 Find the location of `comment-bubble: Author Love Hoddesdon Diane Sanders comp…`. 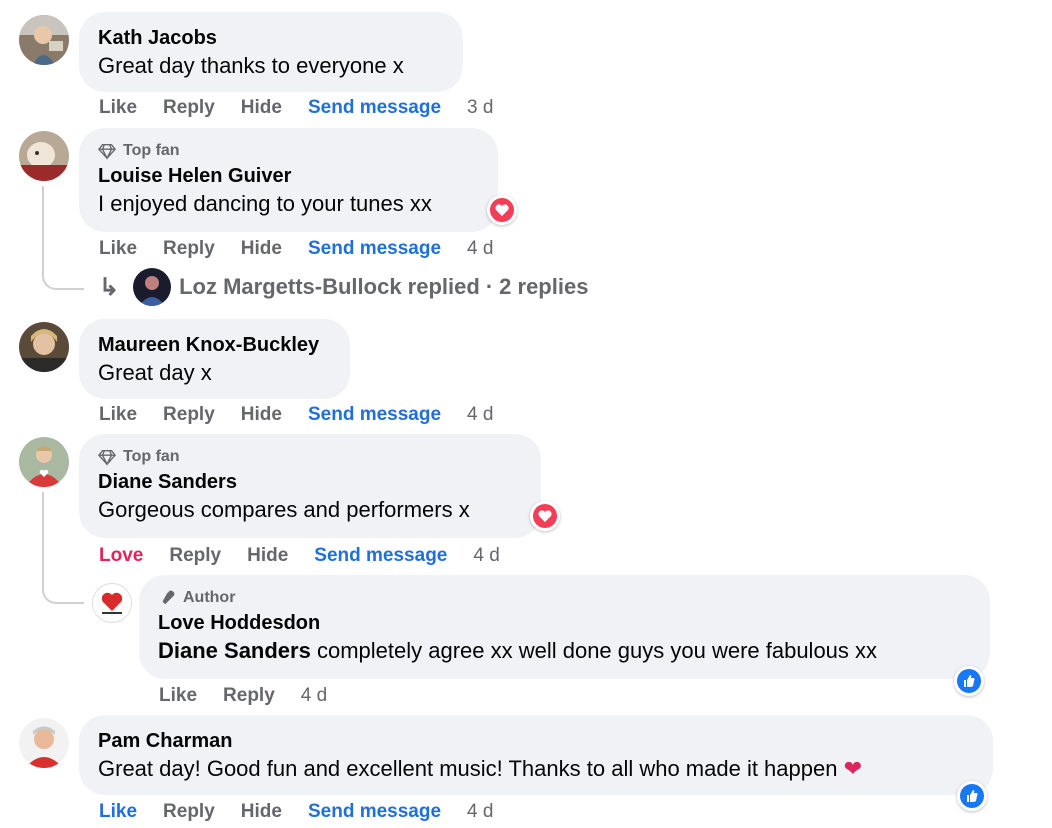

comment-bubble: Author Love Hoddesdon Diane Sanders comp… is located at coordinates (564, 627).